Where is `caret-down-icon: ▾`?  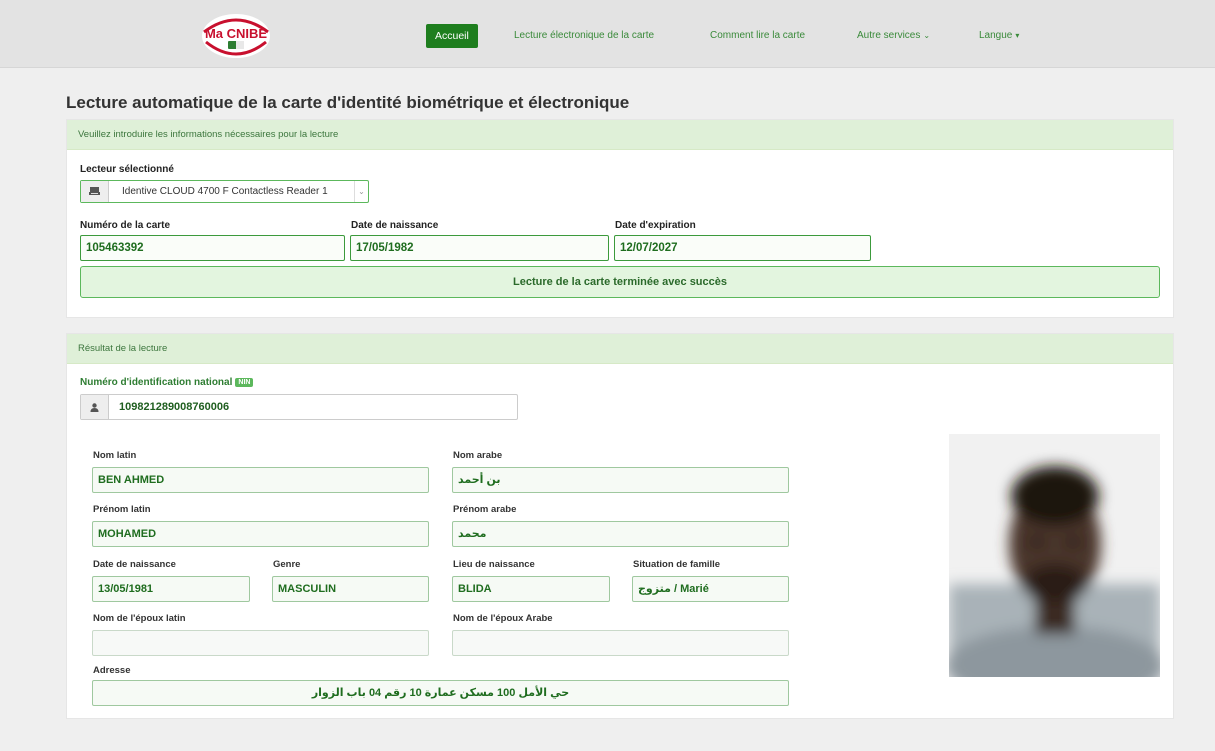
caret-down-icon: ▾ is located at coordinates (1017, 35).